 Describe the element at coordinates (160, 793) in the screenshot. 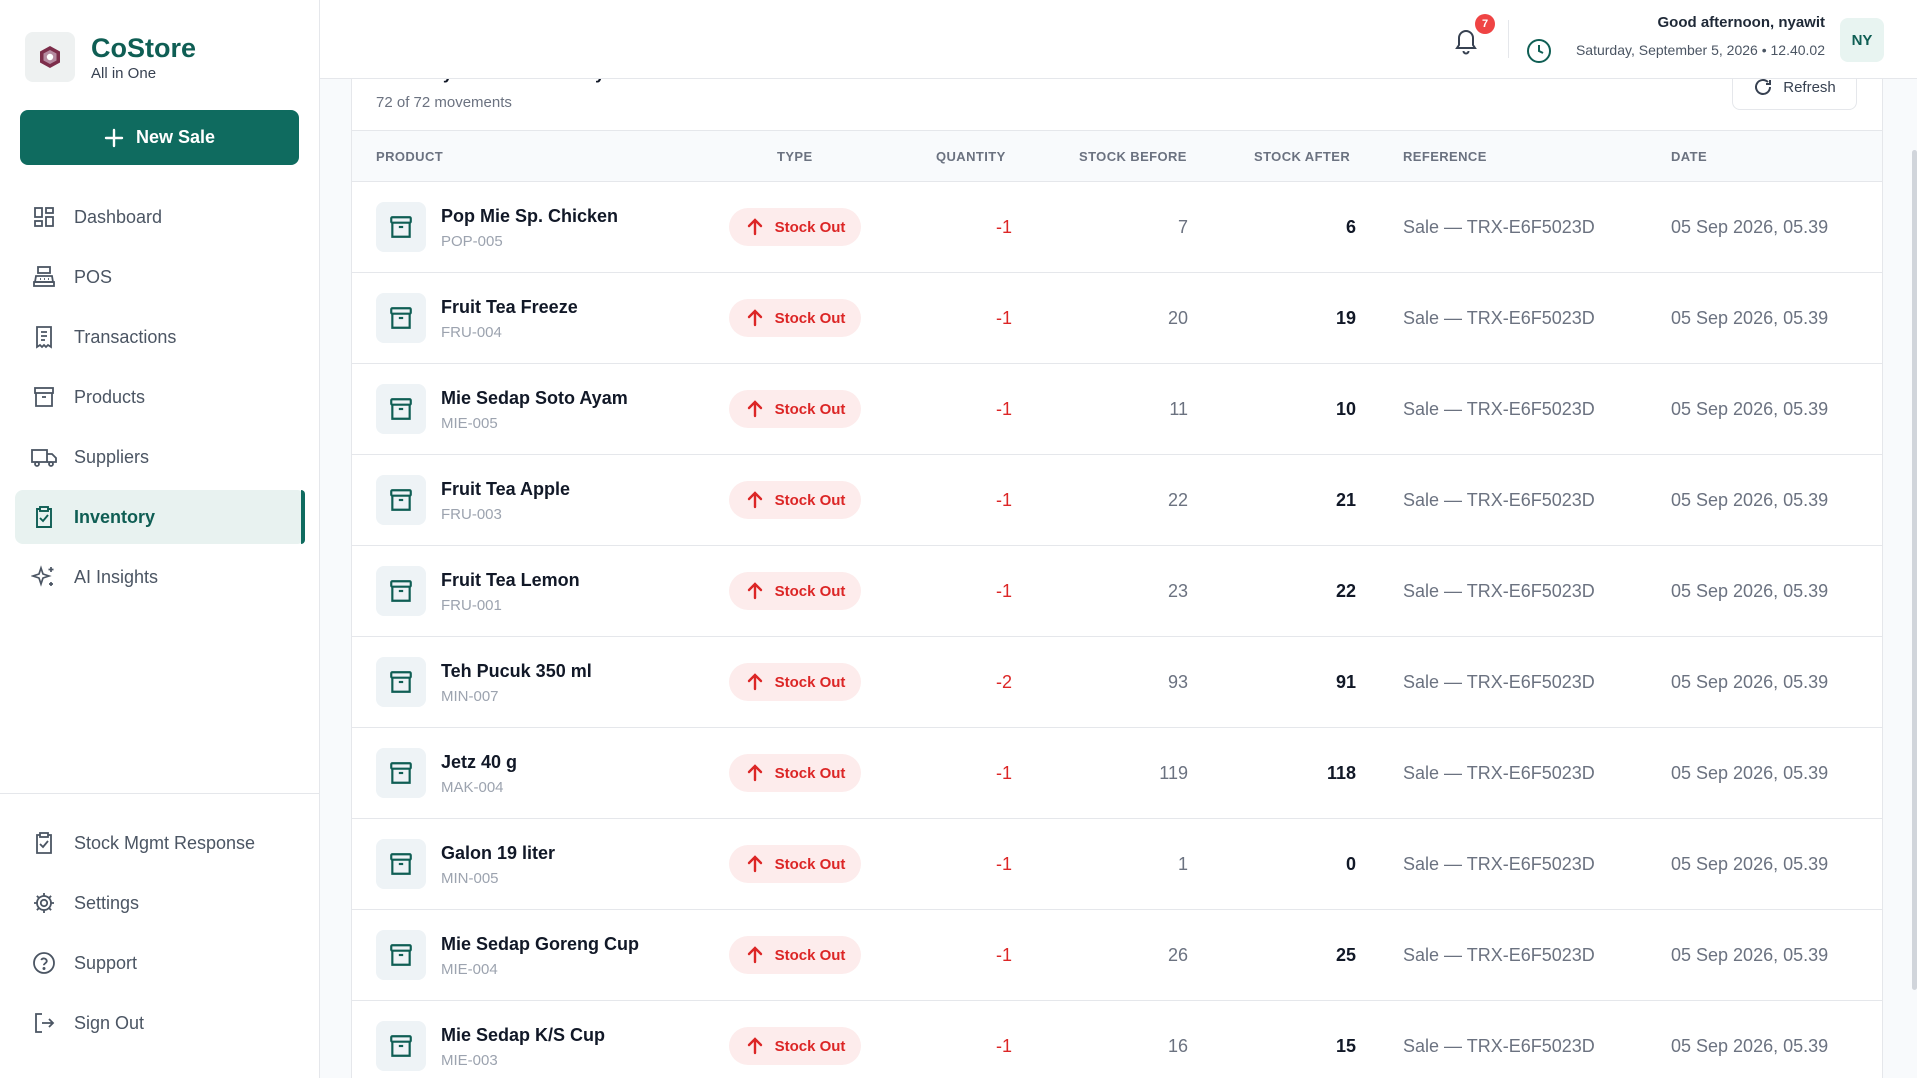

I see `sidebar-divider` at that location.